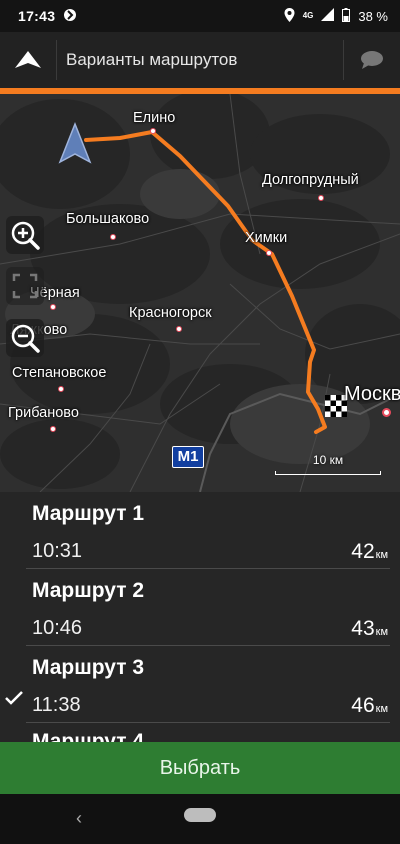 The image size is (400, 844). What do you see at coordinates (200, 685) in the screenshot?
I see `route-item-3: Маршрут 3 11:38 46км` at bounding box center [200, 685].